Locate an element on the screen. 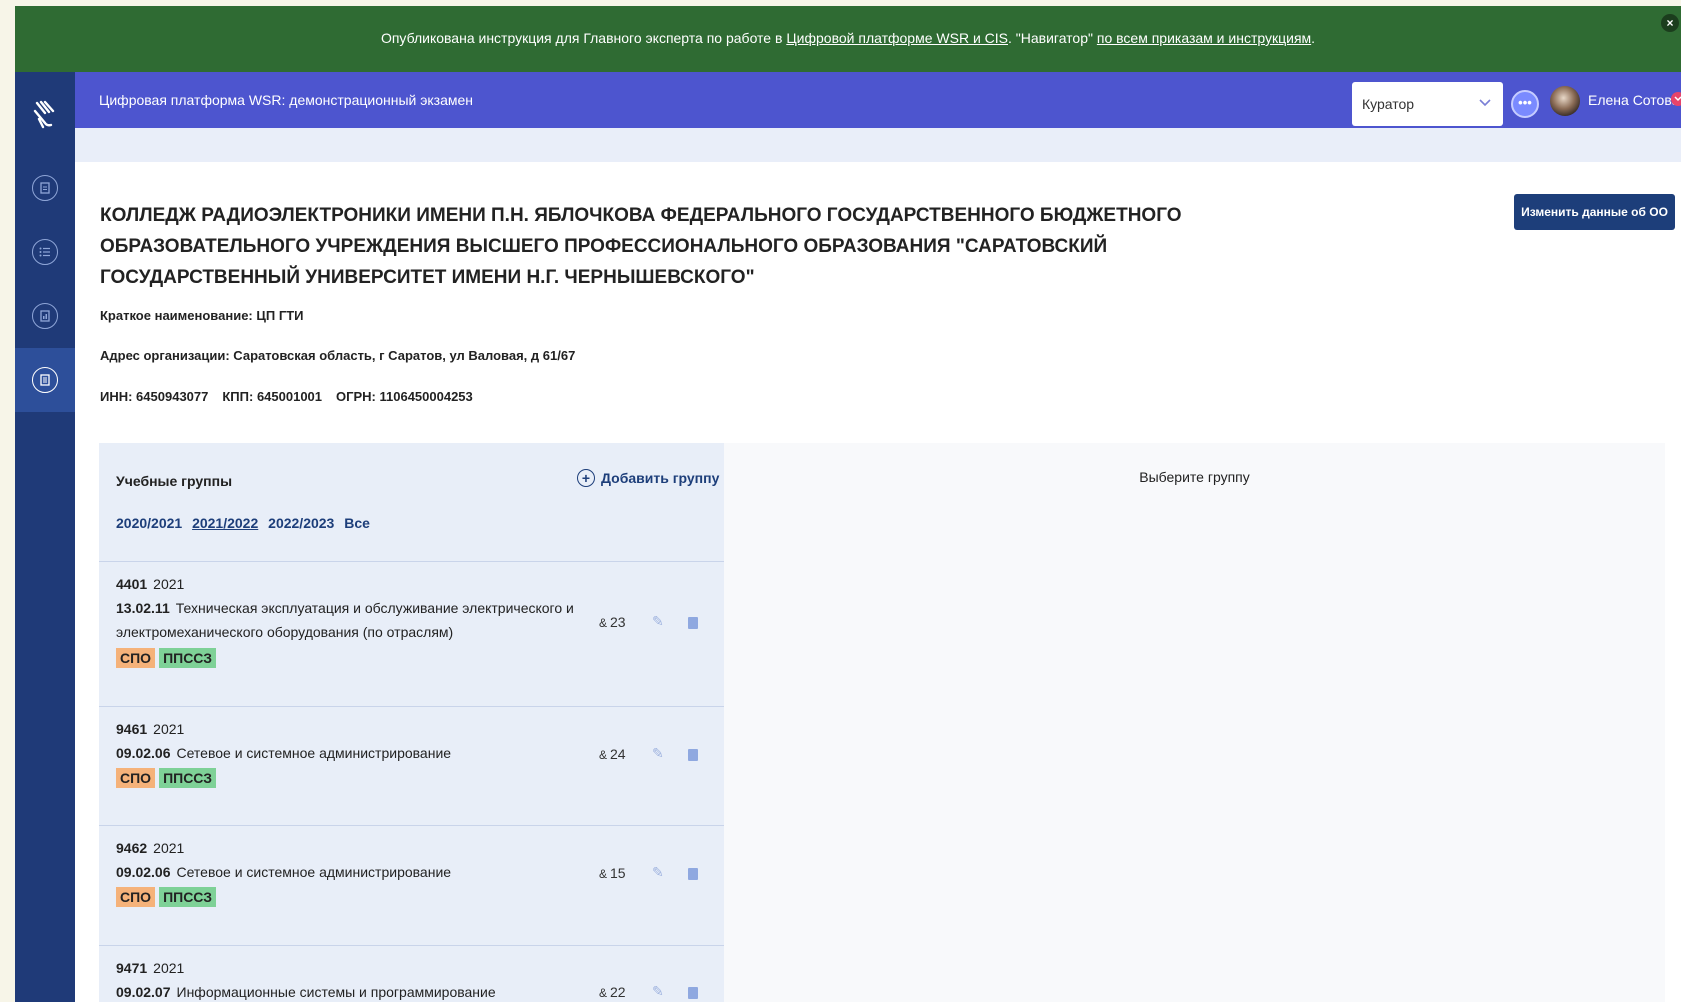 The image size is (1681, 1002). avatar is located at coordinates (1565, 101).